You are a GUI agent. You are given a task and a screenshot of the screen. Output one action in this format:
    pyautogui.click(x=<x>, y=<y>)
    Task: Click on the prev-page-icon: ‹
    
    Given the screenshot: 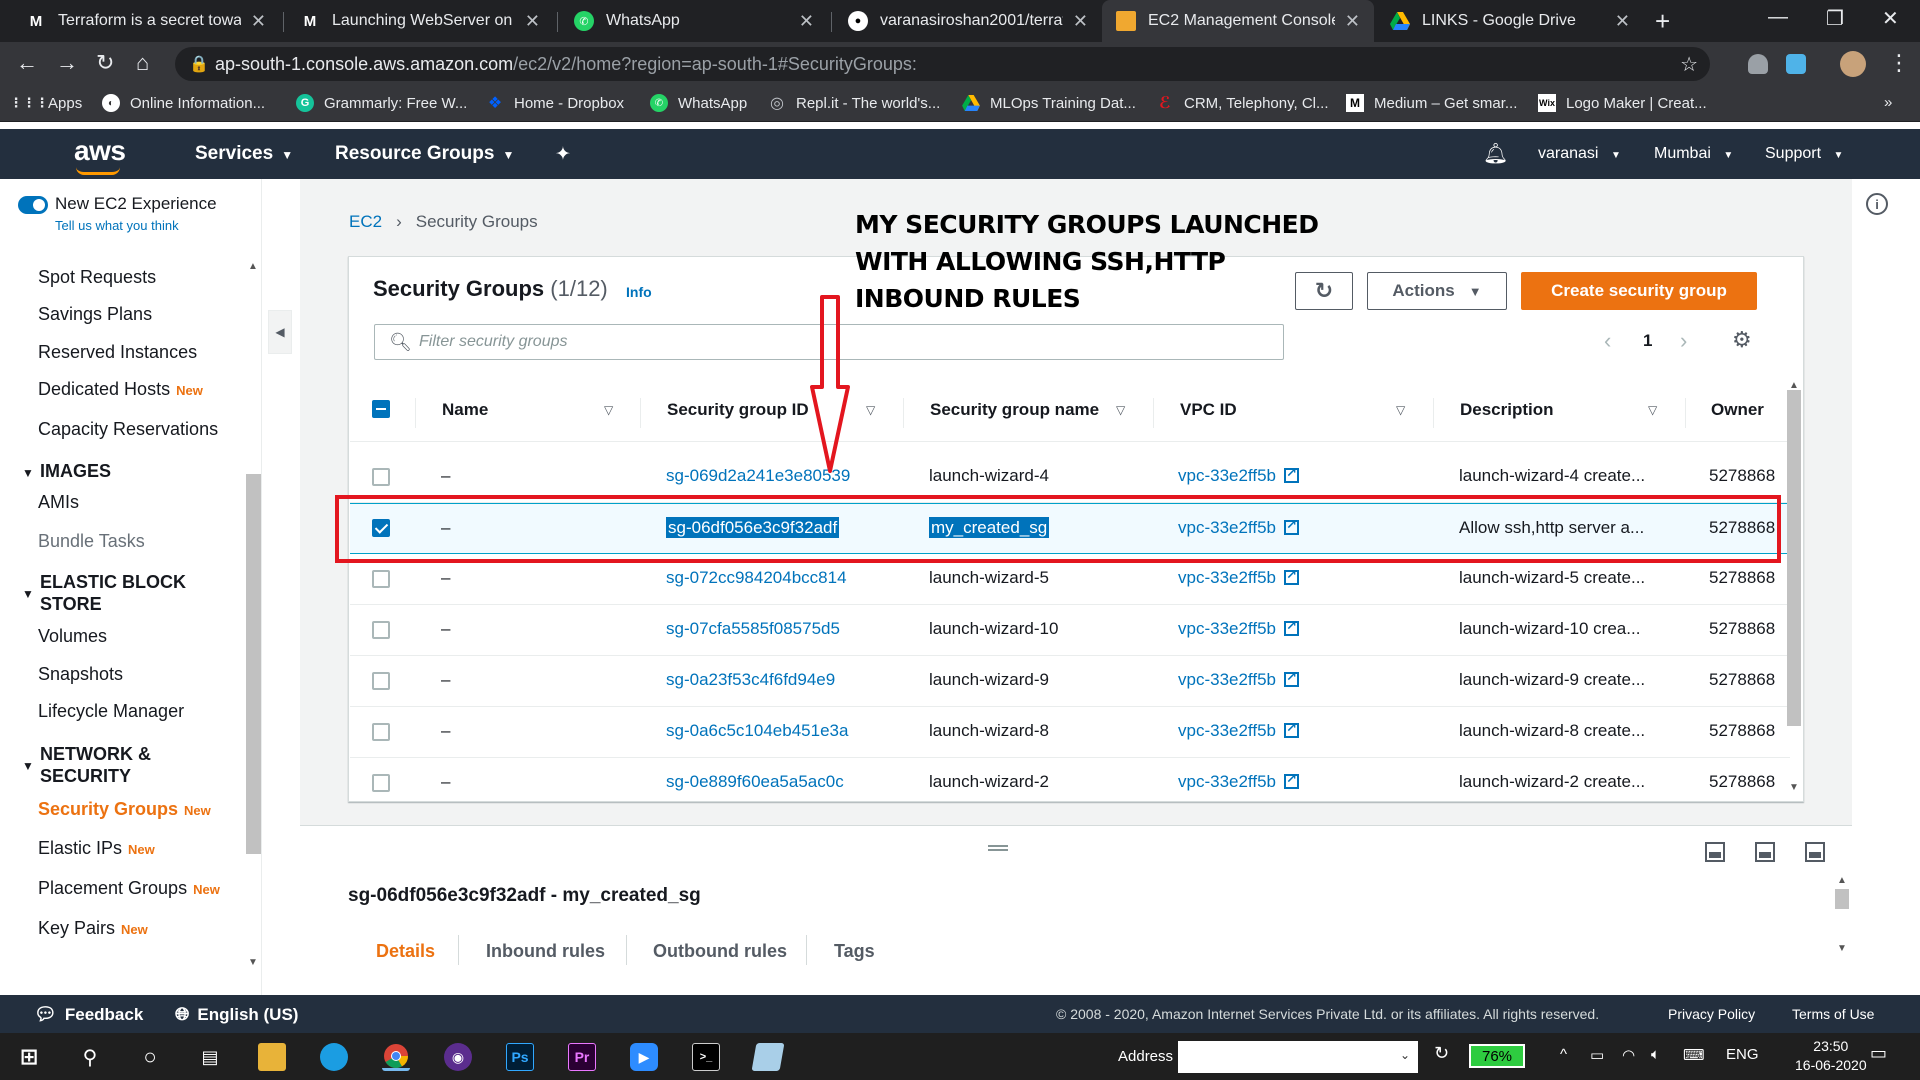 What is the action you would take?
    pyautogui.click(x=1607, y=341)
    